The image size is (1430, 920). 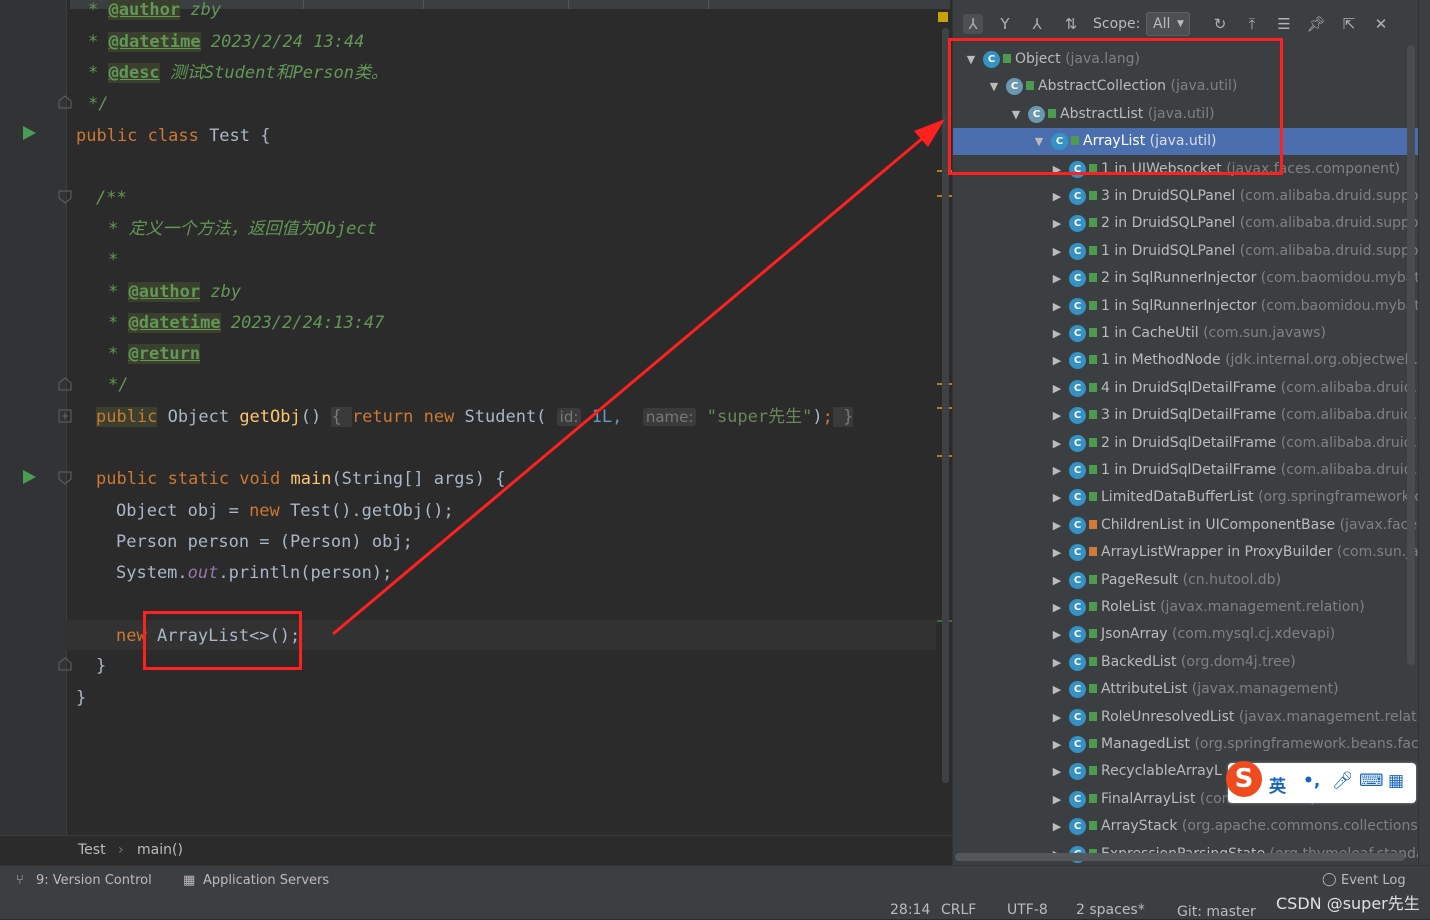 What do you see at coordinates (1321, 782) in the screenshot?
I see `ime-toolbar: S 英 •, 🎤︎ ⌨ ▦` at bounding box center [1321, 782].